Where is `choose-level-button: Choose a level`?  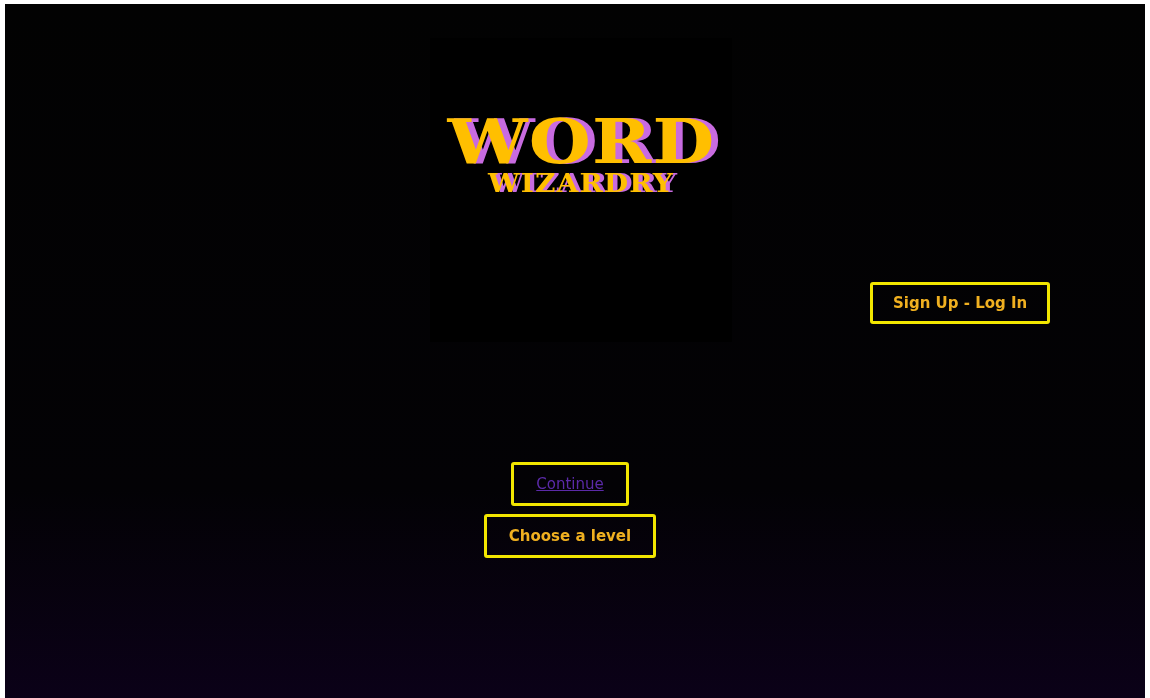 choose-level-button: Choose a level is located at coordinates (570, 536).